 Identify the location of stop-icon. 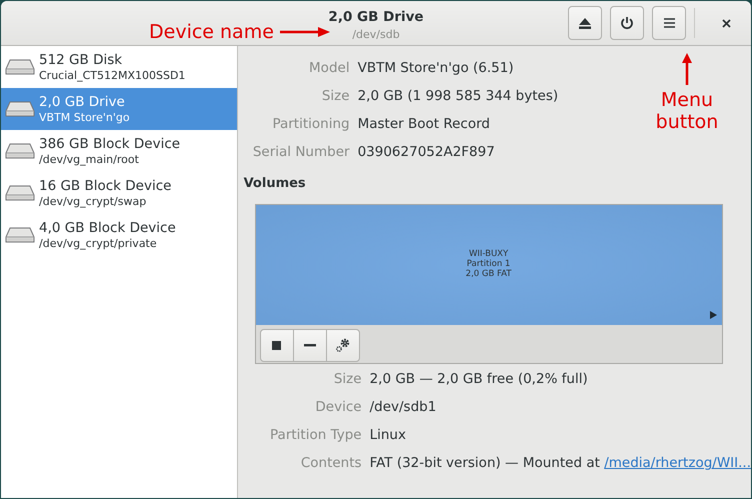
(277, 345).